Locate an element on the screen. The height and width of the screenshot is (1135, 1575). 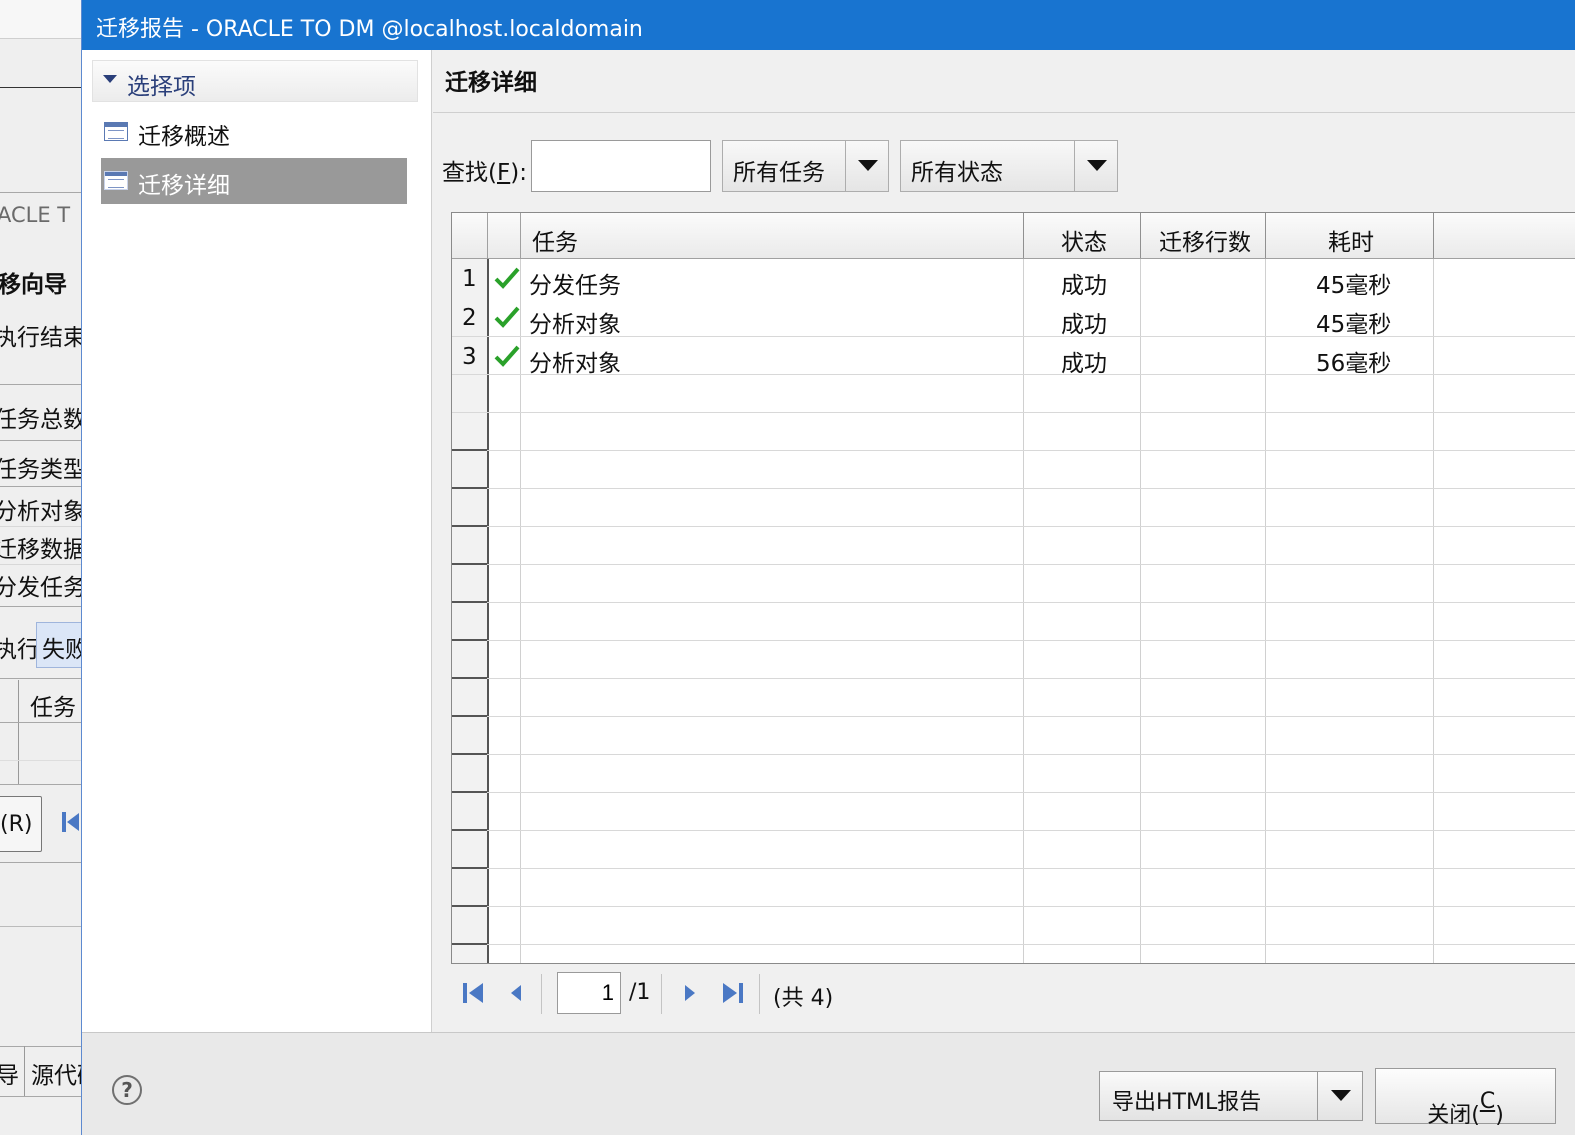
row-number: 3 is located at coordinates (469, 357).